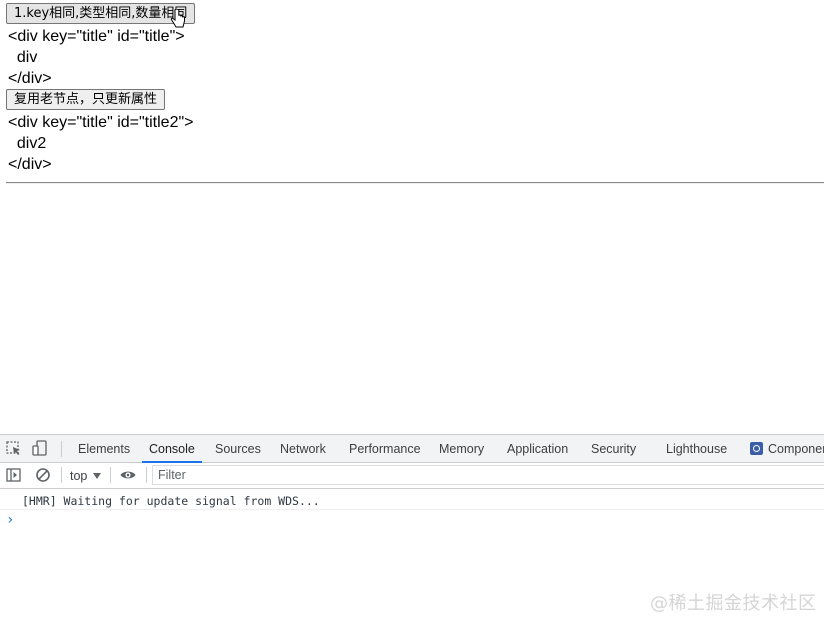  What do you see at coordinates (461, 448) in the screenshot?
I see `tab-memory: Memory` at bounding box center [461, 448].